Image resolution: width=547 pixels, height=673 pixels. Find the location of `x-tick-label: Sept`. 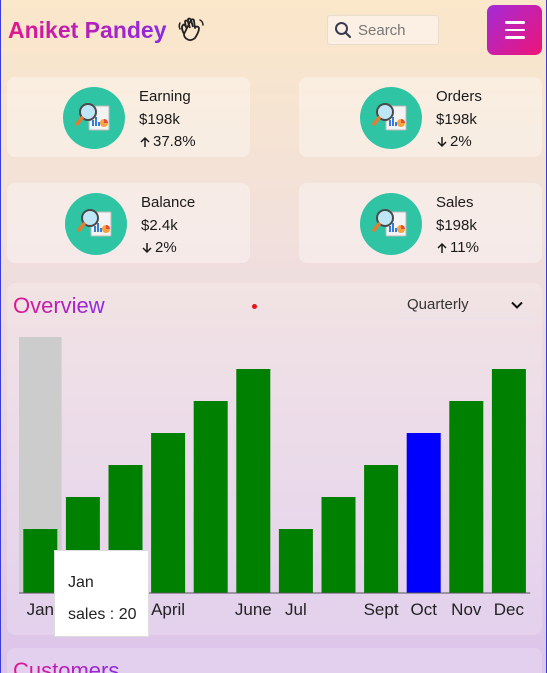

x-tick-label: Sept is located at coordinates (381, 609).